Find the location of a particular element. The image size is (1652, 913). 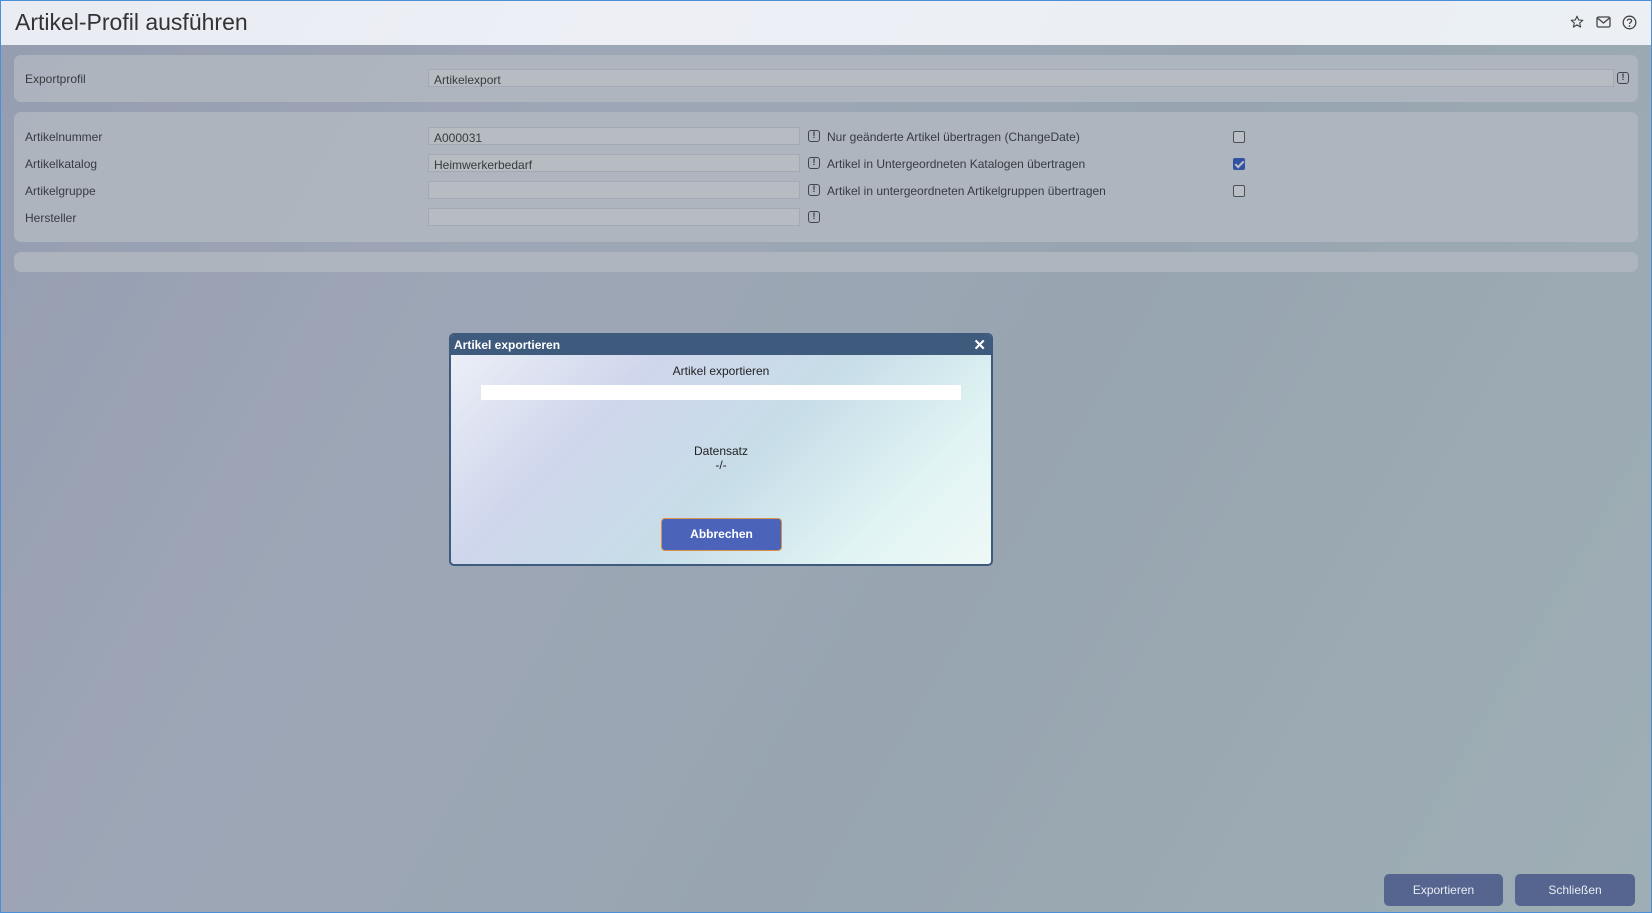

record-label: Datensatz is located at coordinates (721, 451).